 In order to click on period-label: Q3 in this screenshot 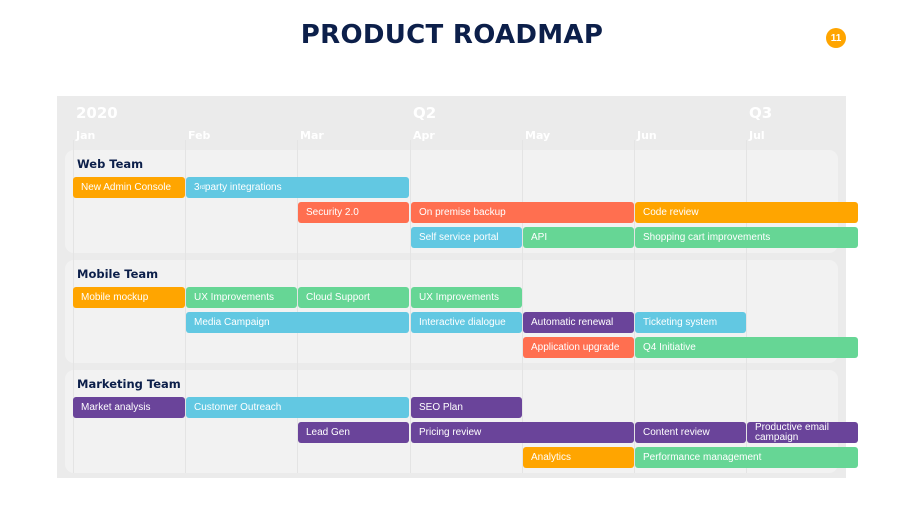, I will do `click(761, 113)`.